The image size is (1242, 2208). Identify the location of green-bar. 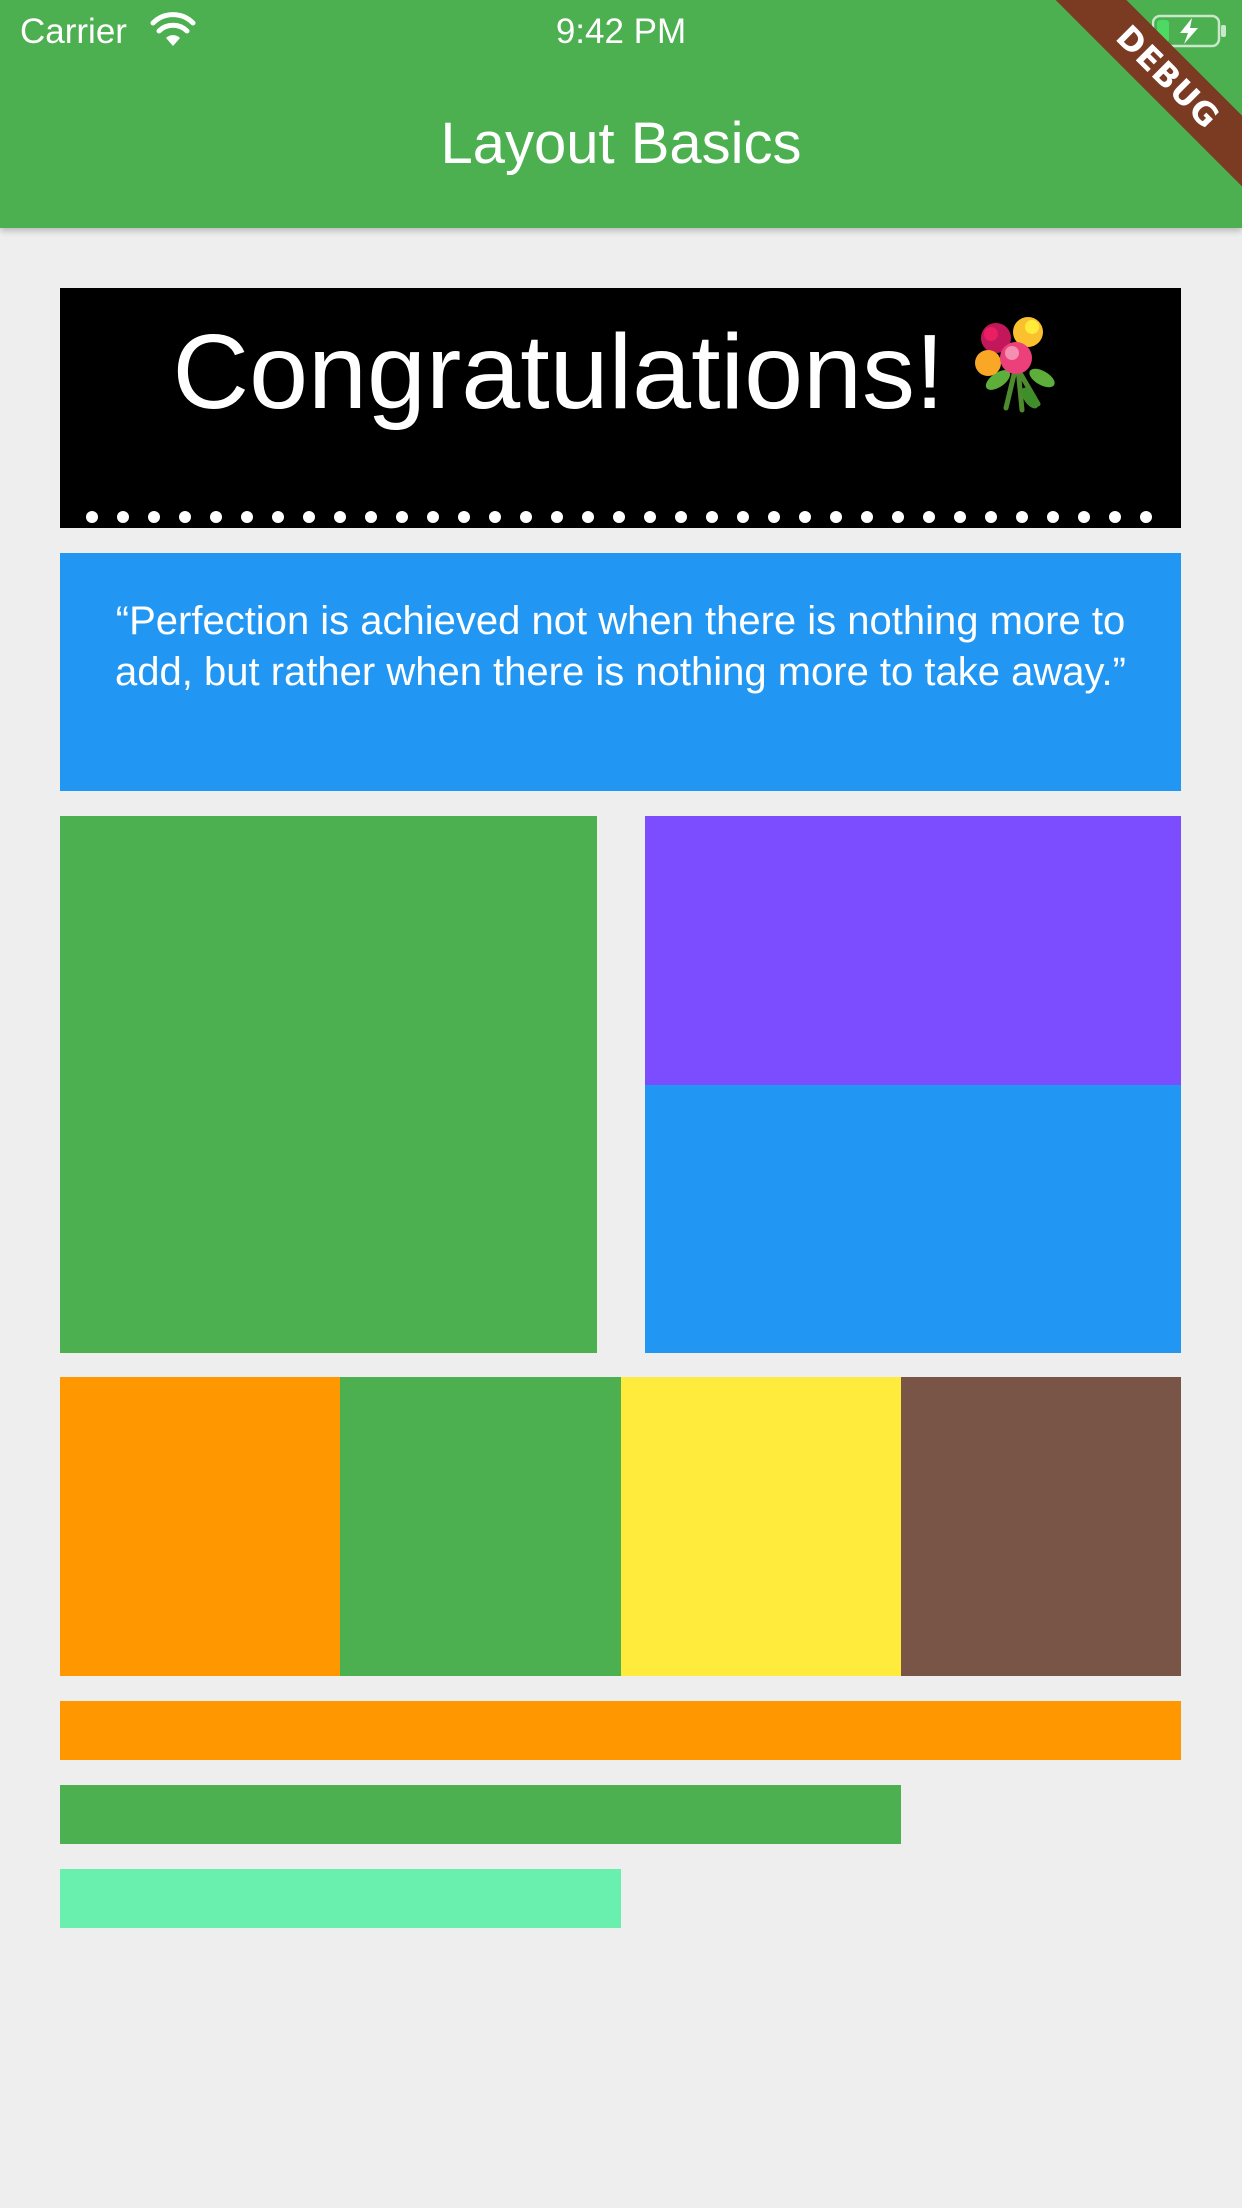
(480, 1814).